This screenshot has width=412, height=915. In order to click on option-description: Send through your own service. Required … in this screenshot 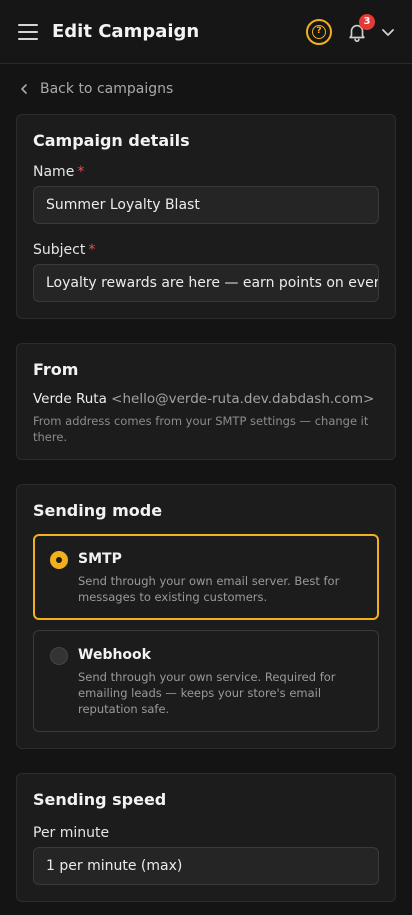, I will do `click(207, 693)`.